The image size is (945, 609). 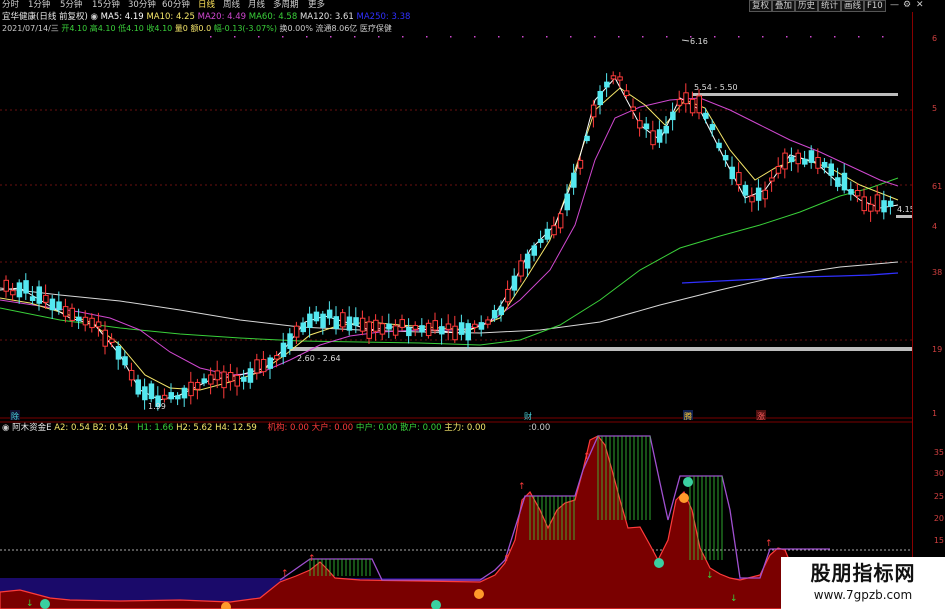 What do you see at coordinates (376, 428) in the screenshot?
I see `indicator-zh: 中户: 0.00` at bounding box center [376, 428].